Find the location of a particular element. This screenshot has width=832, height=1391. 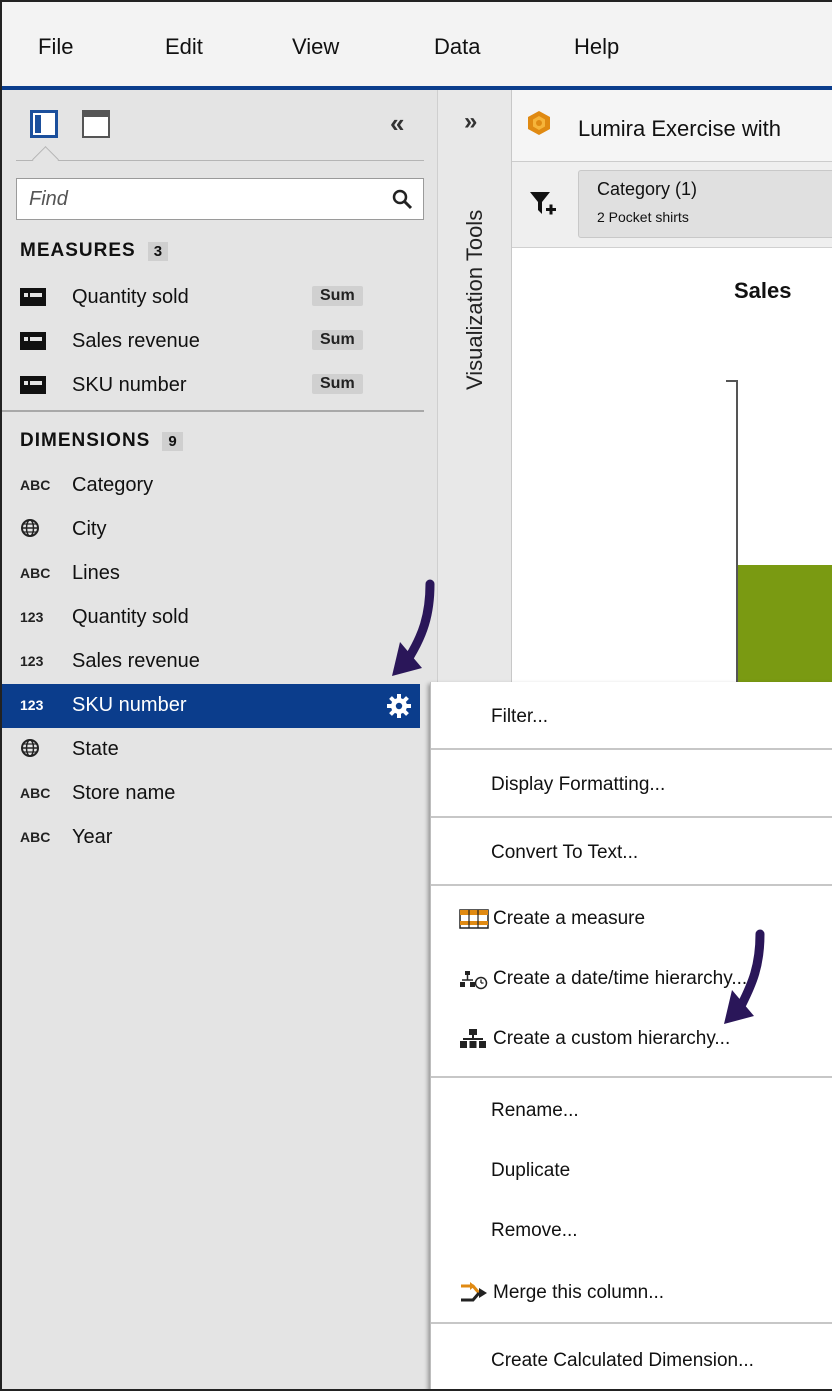

dimension-label: Lines is located at coordinates (96, 573).